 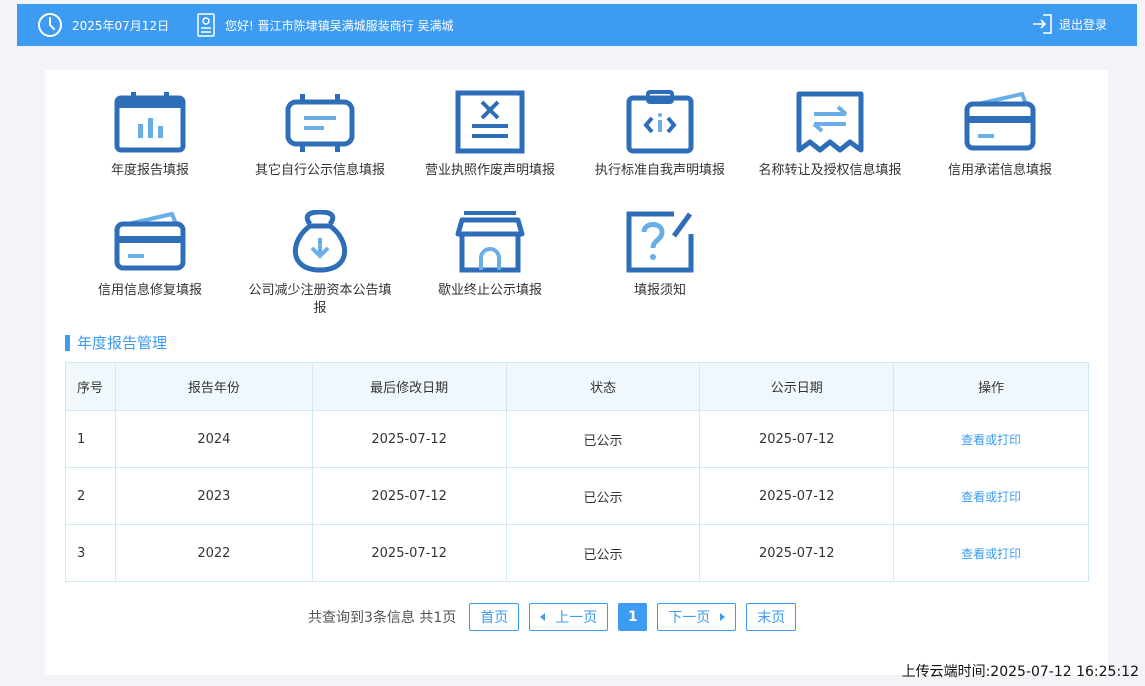 I want to click on tile-label: 营业执照作废声明填报, so click(x=489, y=170).